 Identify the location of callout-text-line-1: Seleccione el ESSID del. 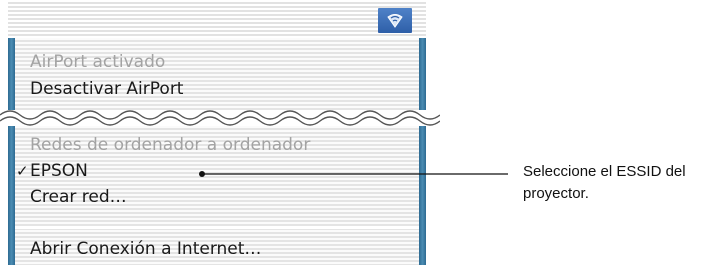
(604, 171).